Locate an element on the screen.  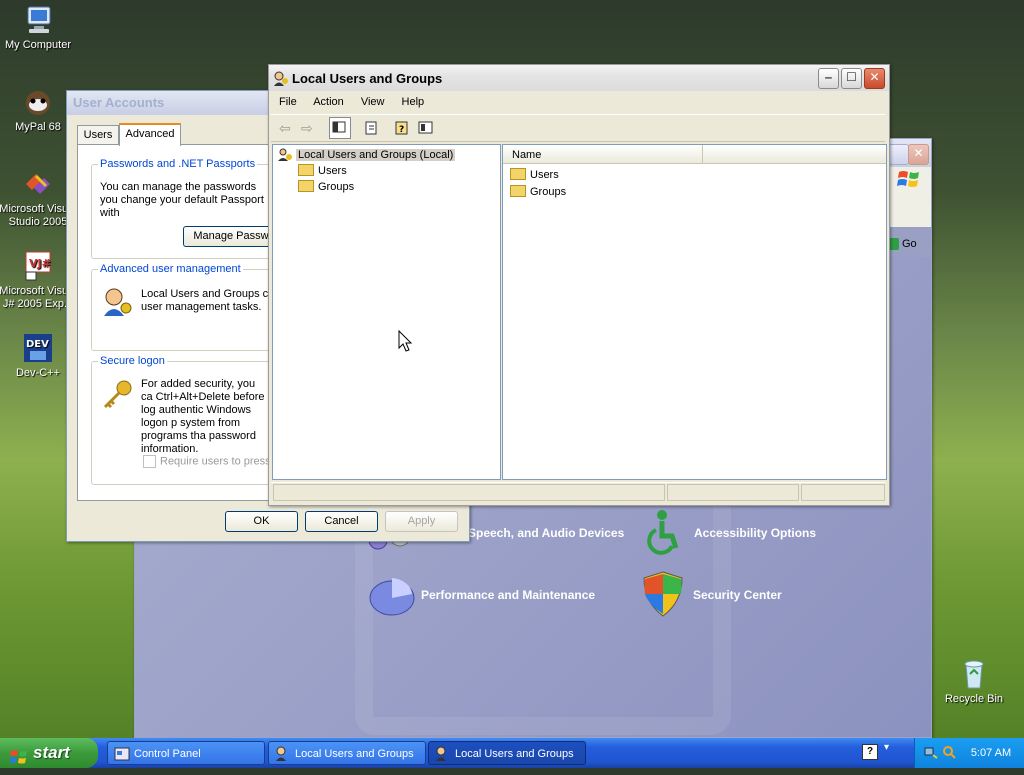
apply-button: Apply is located at coordinates (421, 521).